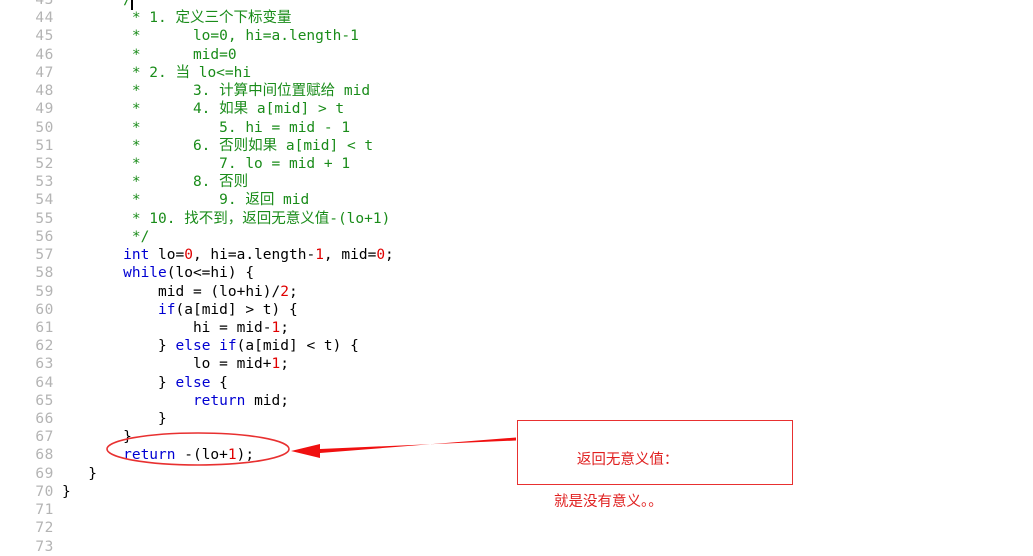 This screenshot has height=556, width=1033. Describe the element at coordinates (245, 455) in the screenshot. I see `code-token-plain: );` at that location.